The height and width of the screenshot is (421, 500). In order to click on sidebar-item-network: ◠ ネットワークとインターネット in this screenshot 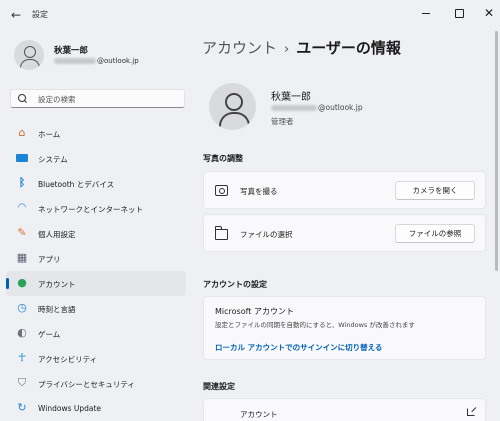, I will do `click(96, 208)`.